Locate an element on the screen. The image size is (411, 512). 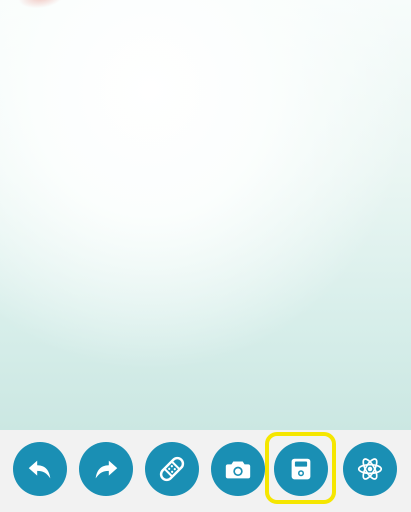
camera-button is located at coordinates (238, 469).